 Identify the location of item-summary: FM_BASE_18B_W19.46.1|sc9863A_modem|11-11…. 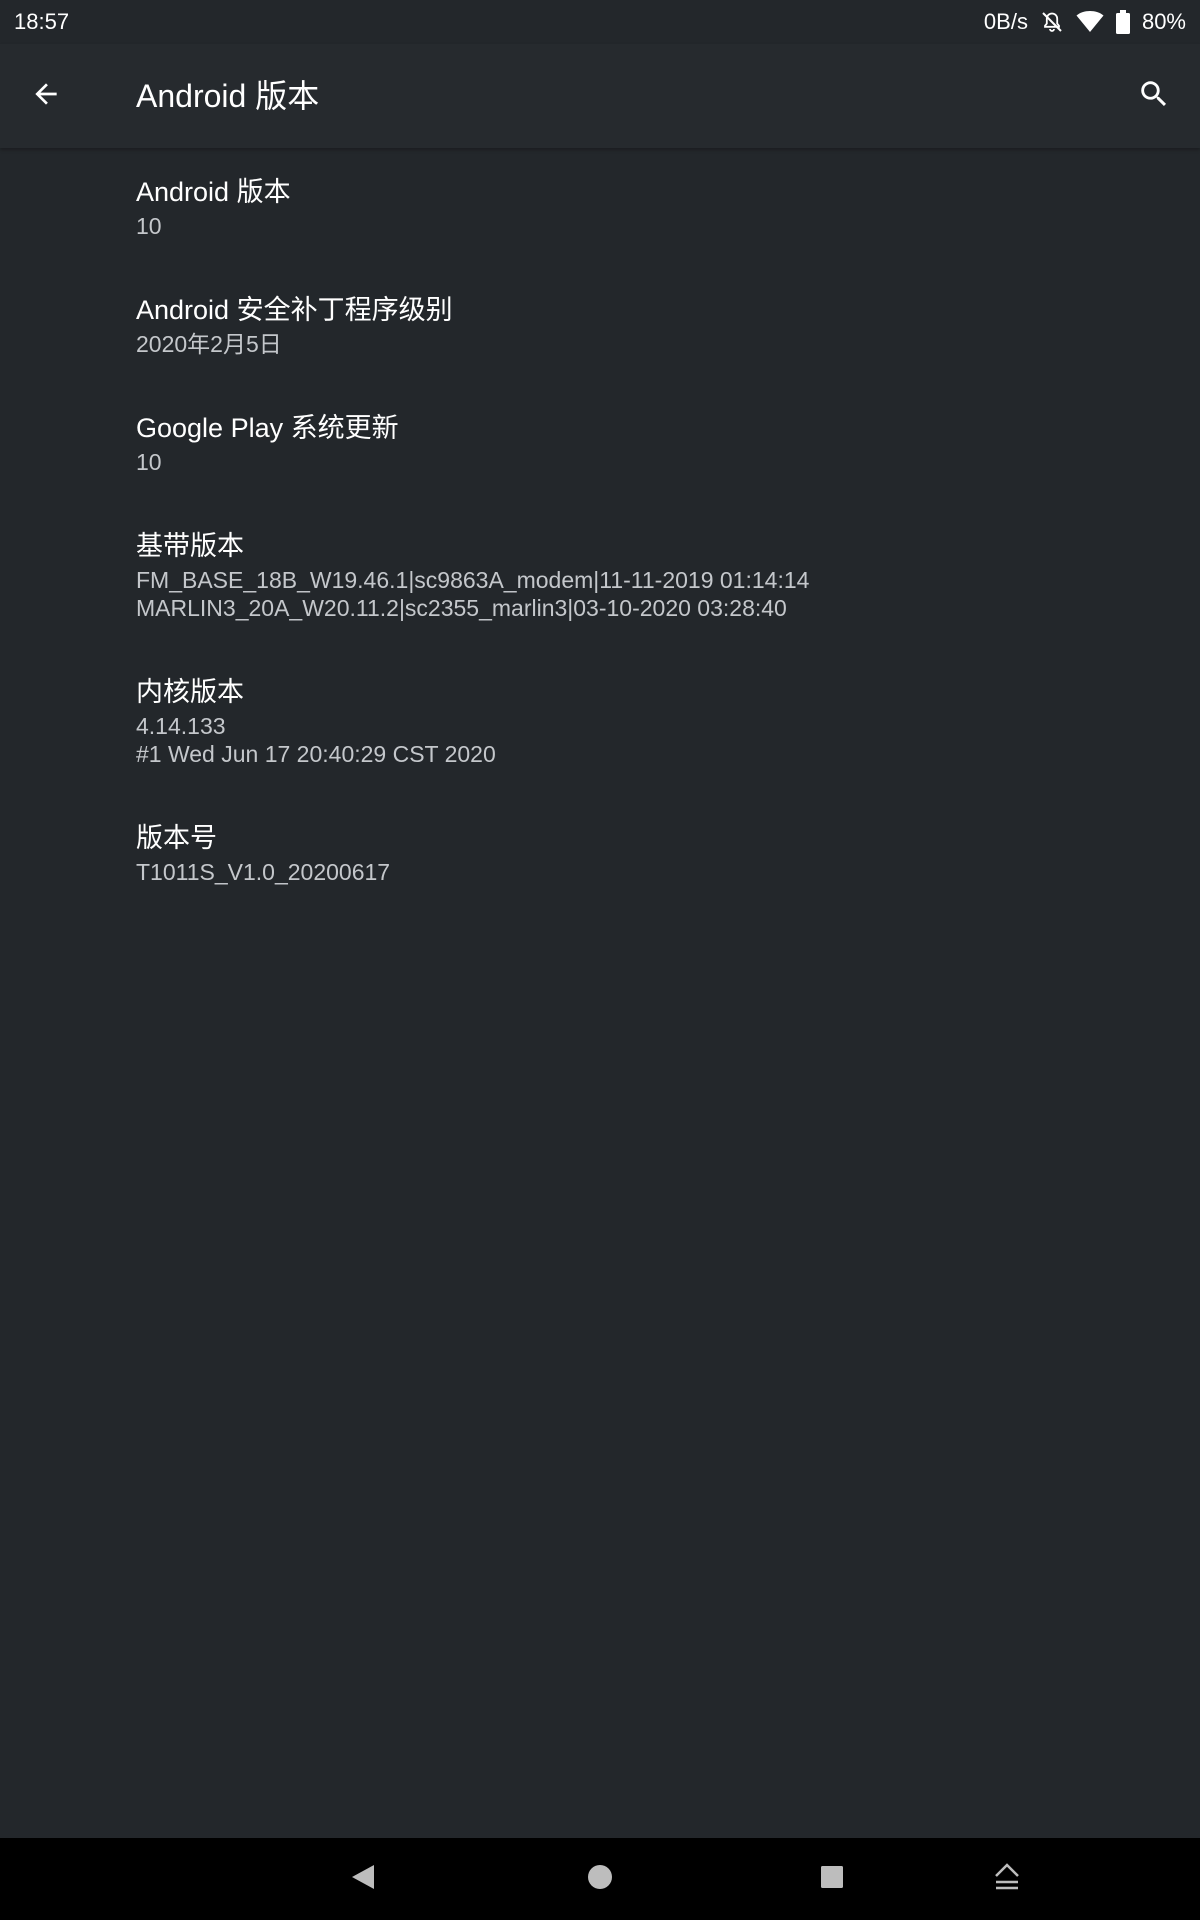
(473, 594).